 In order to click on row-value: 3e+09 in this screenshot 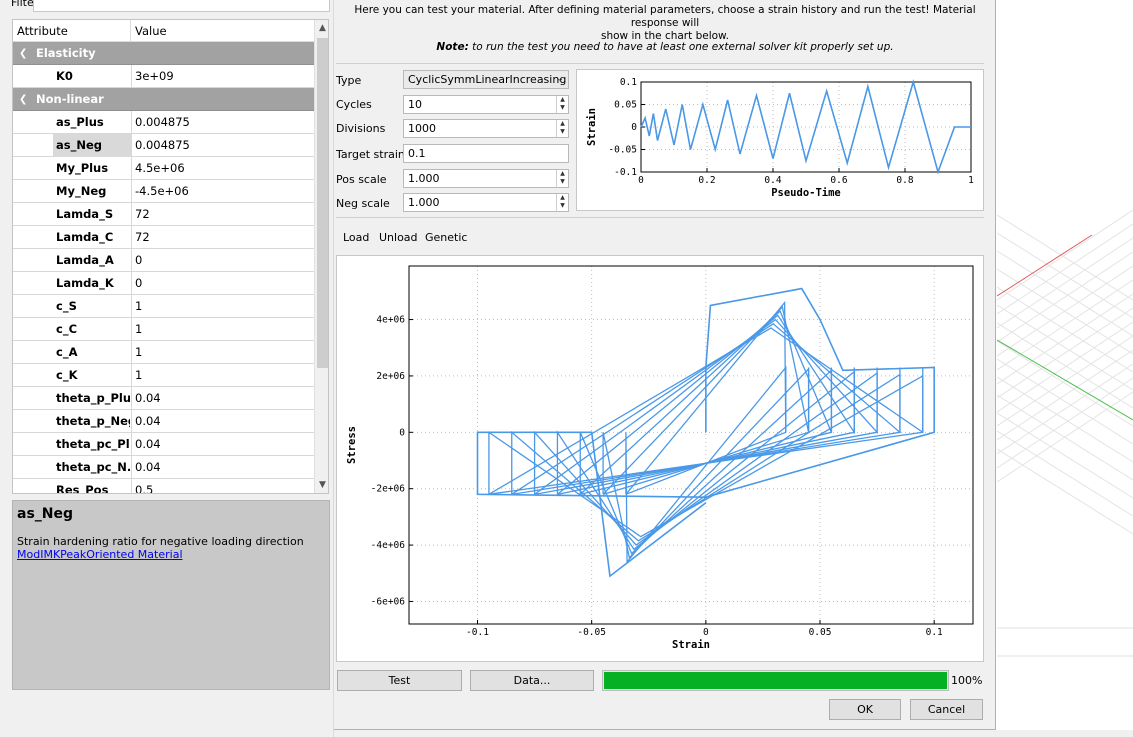, I will do `click(222, 76)`.